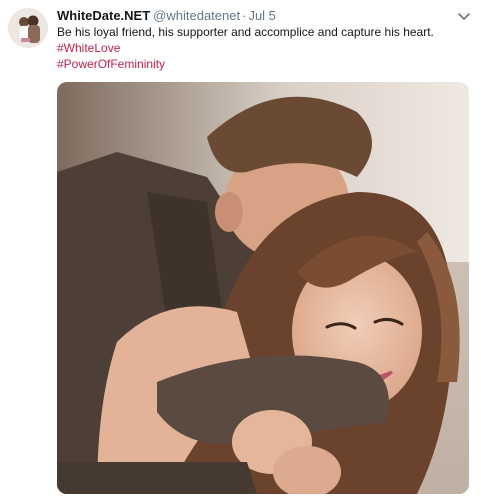  Describe the element at coordinates (464, 17) in the screenshot. I see `chevron-down-icon` at that location.